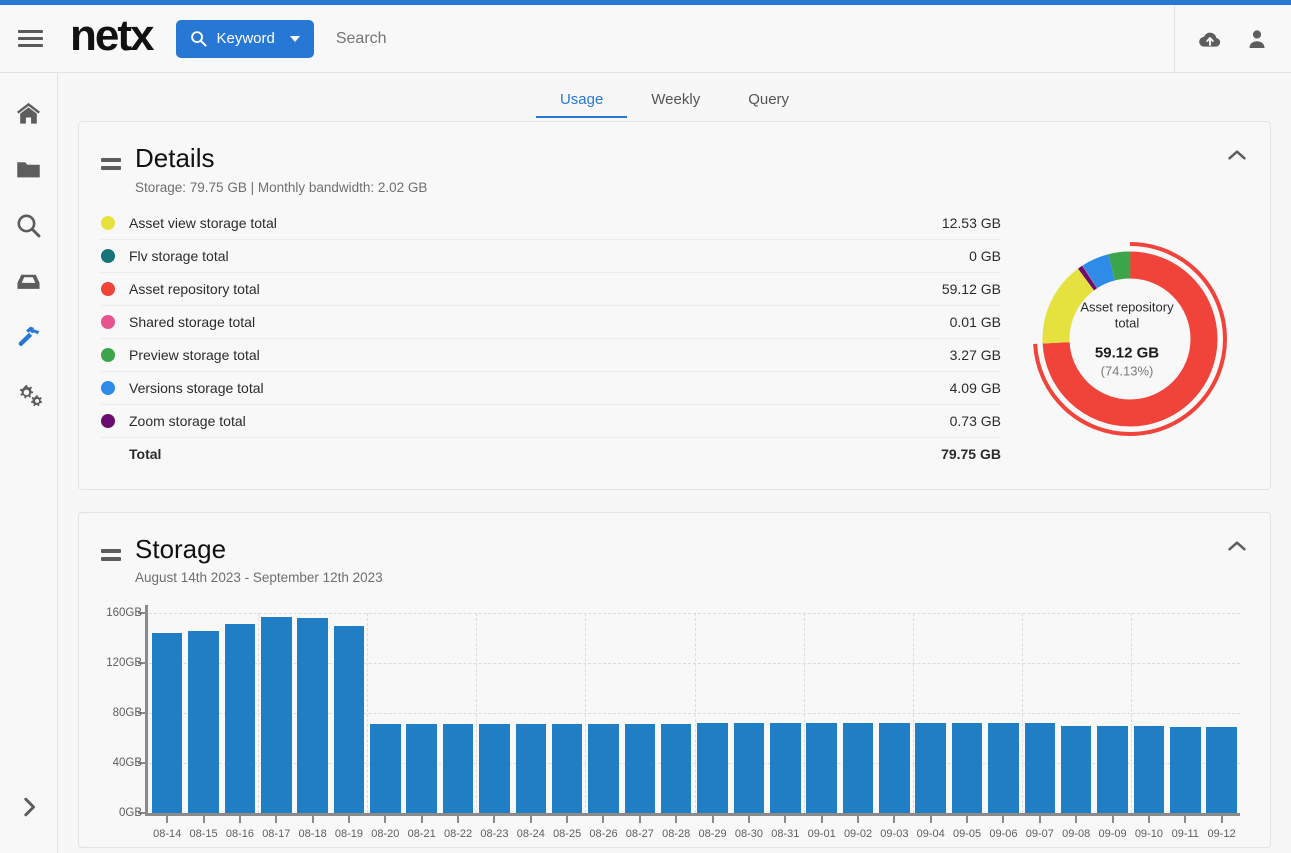  I want to click on donut-center-title-line1: Asset repository, so click(1127, 306).